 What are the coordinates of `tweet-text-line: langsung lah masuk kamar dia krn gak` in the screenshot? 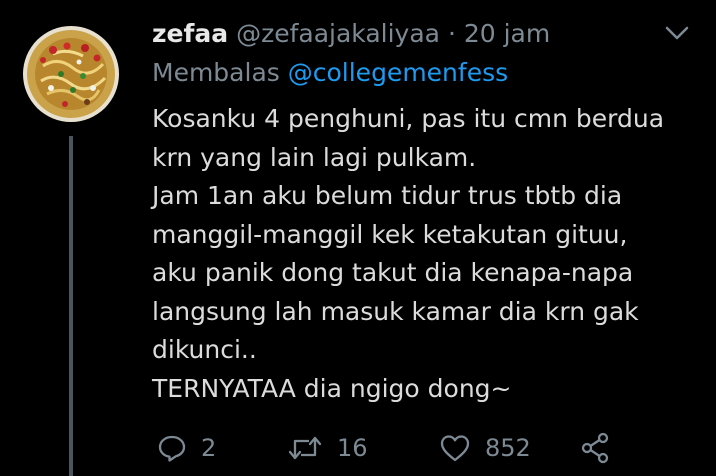 It's located at (395, 311).